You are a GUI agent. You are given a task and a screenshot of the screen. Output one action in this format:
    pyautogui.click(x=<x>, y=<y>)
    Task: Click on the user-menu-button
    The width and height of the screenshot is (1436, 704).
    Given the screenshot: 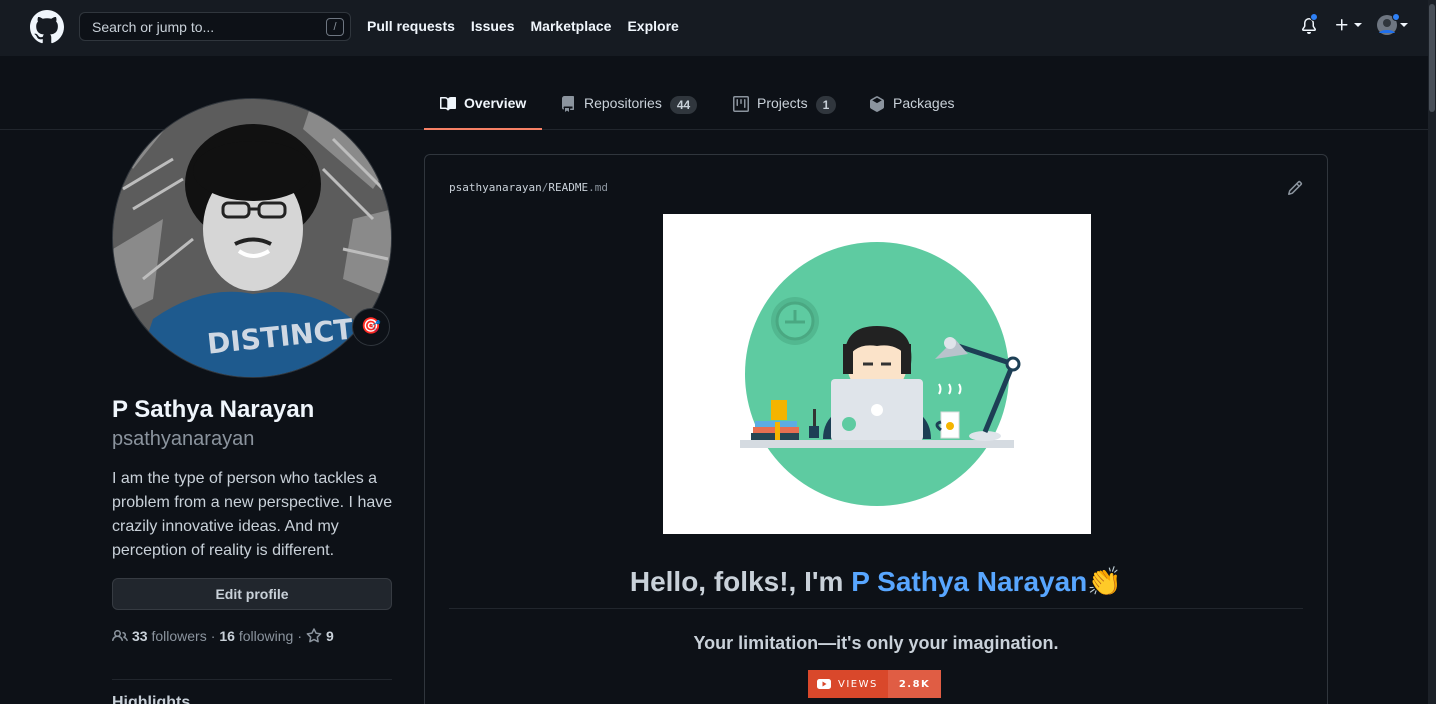 What is the action you would take?
    pyautogui.click(x=1392, y=24)
    